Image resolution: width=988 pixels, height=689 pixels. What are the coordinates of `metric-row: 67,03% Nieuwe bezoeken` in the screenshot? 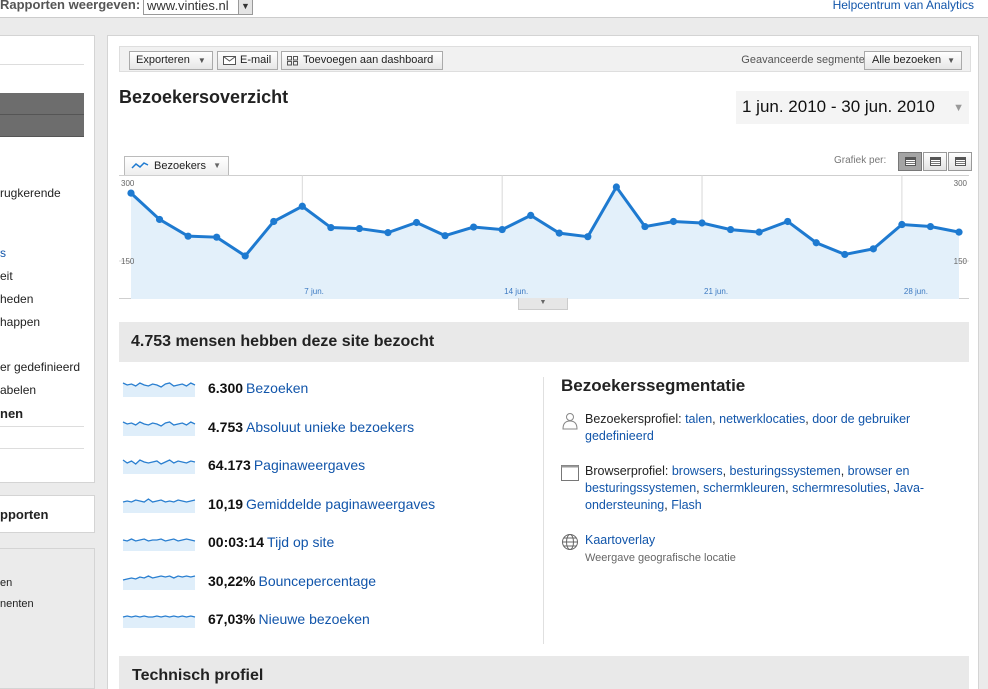 It's located at (329, 619).